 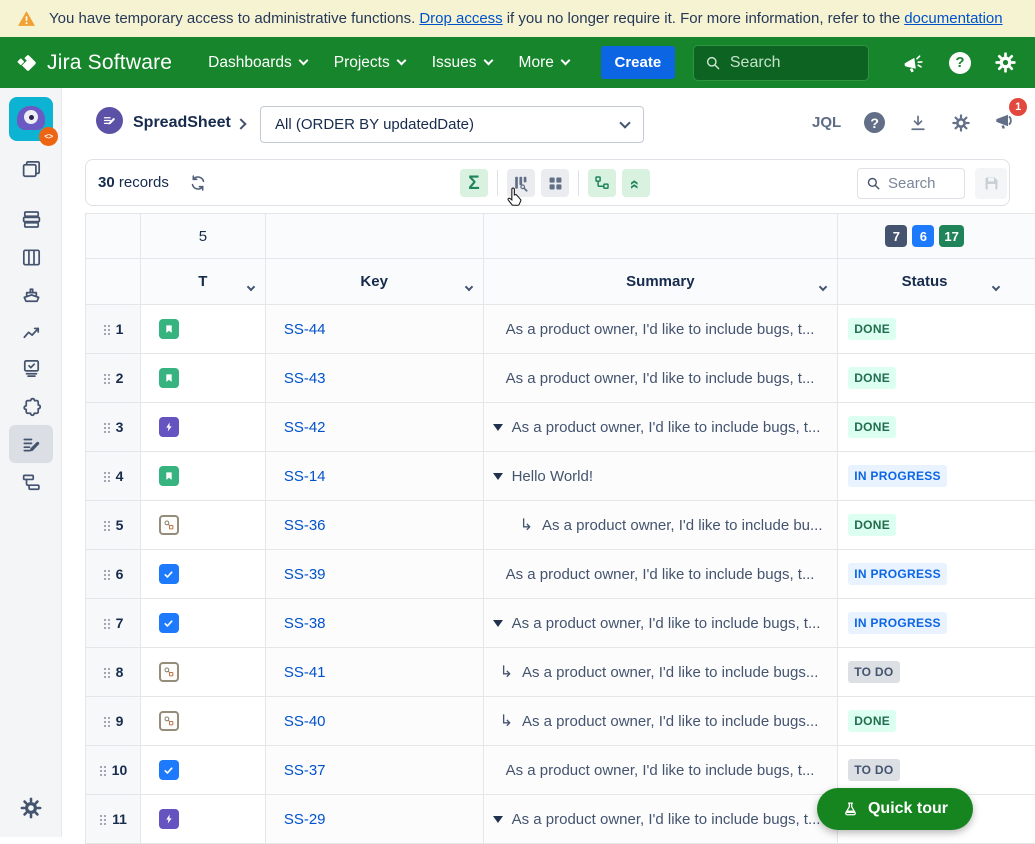 What do you see at coordinates (31, 219) in the screenshot?
I see `sidebar-item-backlog` at bounding box center [31, 219].